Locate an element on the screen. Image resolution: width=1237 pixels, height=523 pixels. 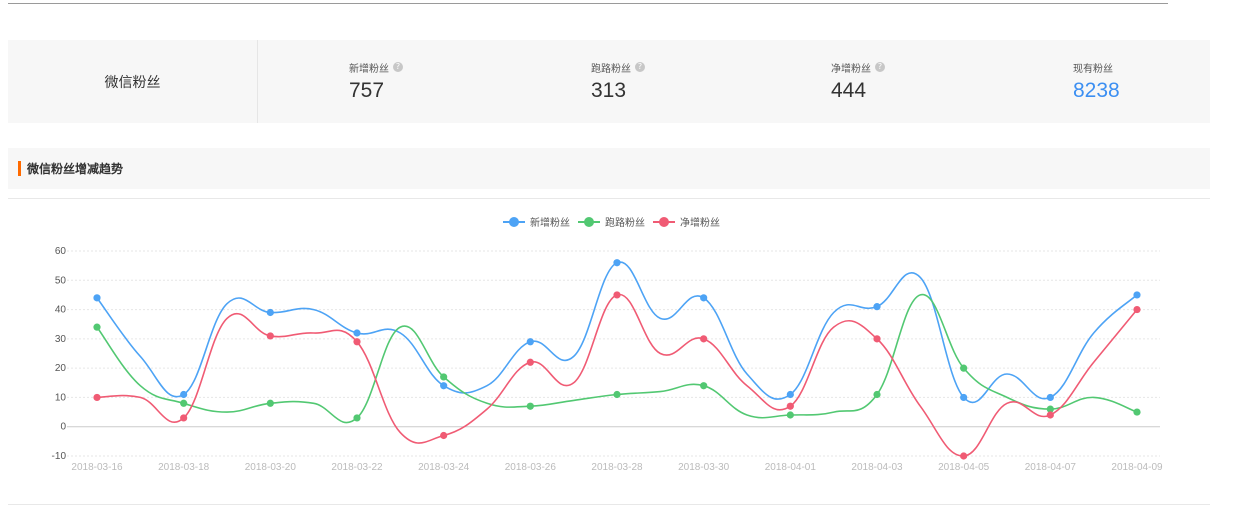
x-tick-label: 2018-04-09 is located at coordinates (1137, 467).